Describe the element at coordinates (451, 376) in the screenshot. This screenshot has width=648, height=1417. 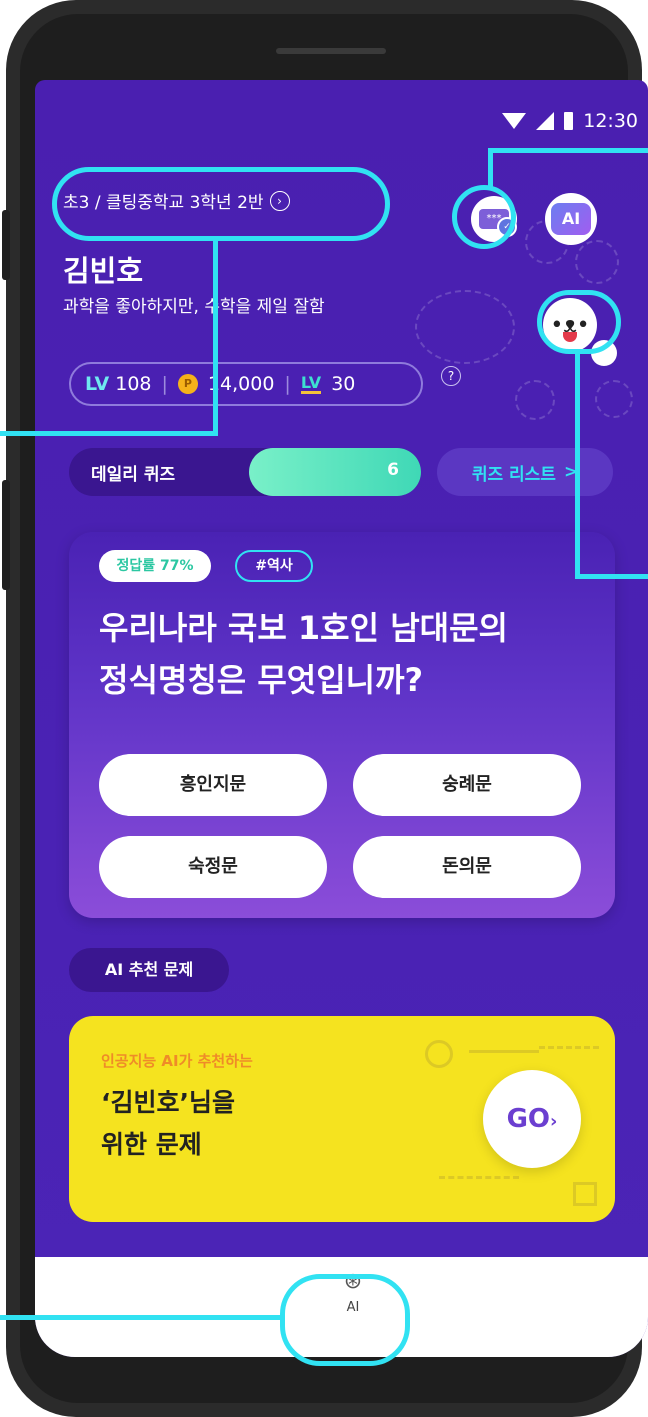
I see `help-icon: ?` at that location.